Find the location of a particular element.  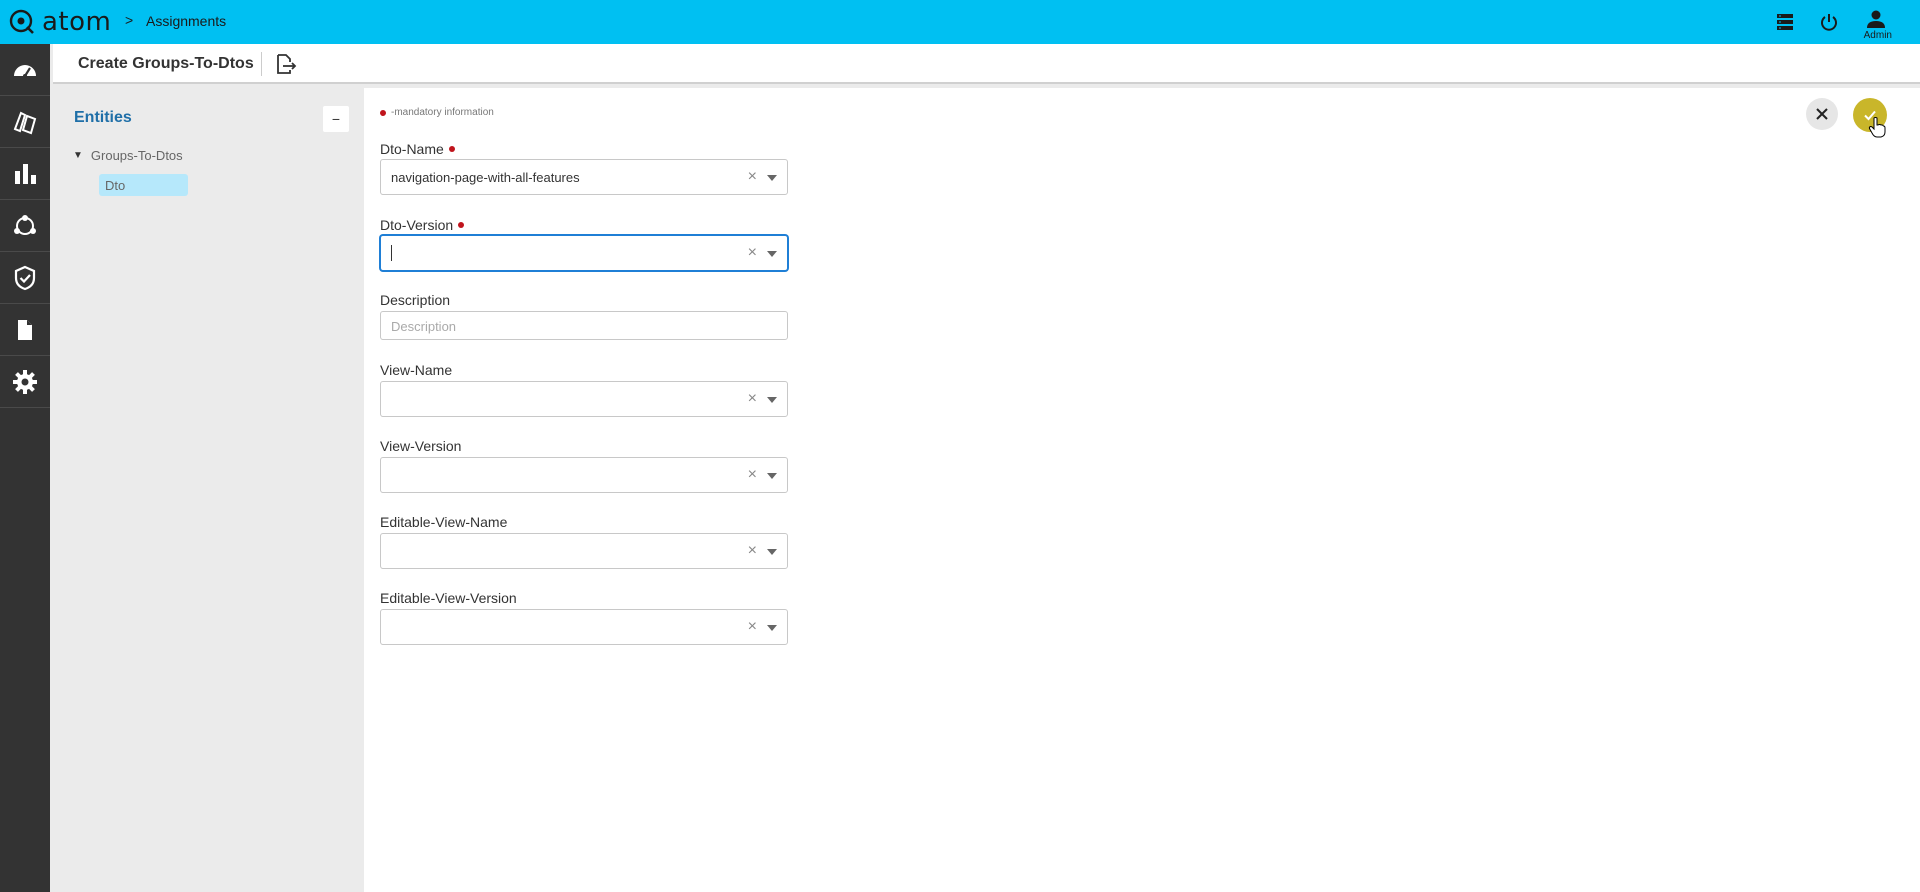

app-logo: atom is located at coordinates (59, 22).